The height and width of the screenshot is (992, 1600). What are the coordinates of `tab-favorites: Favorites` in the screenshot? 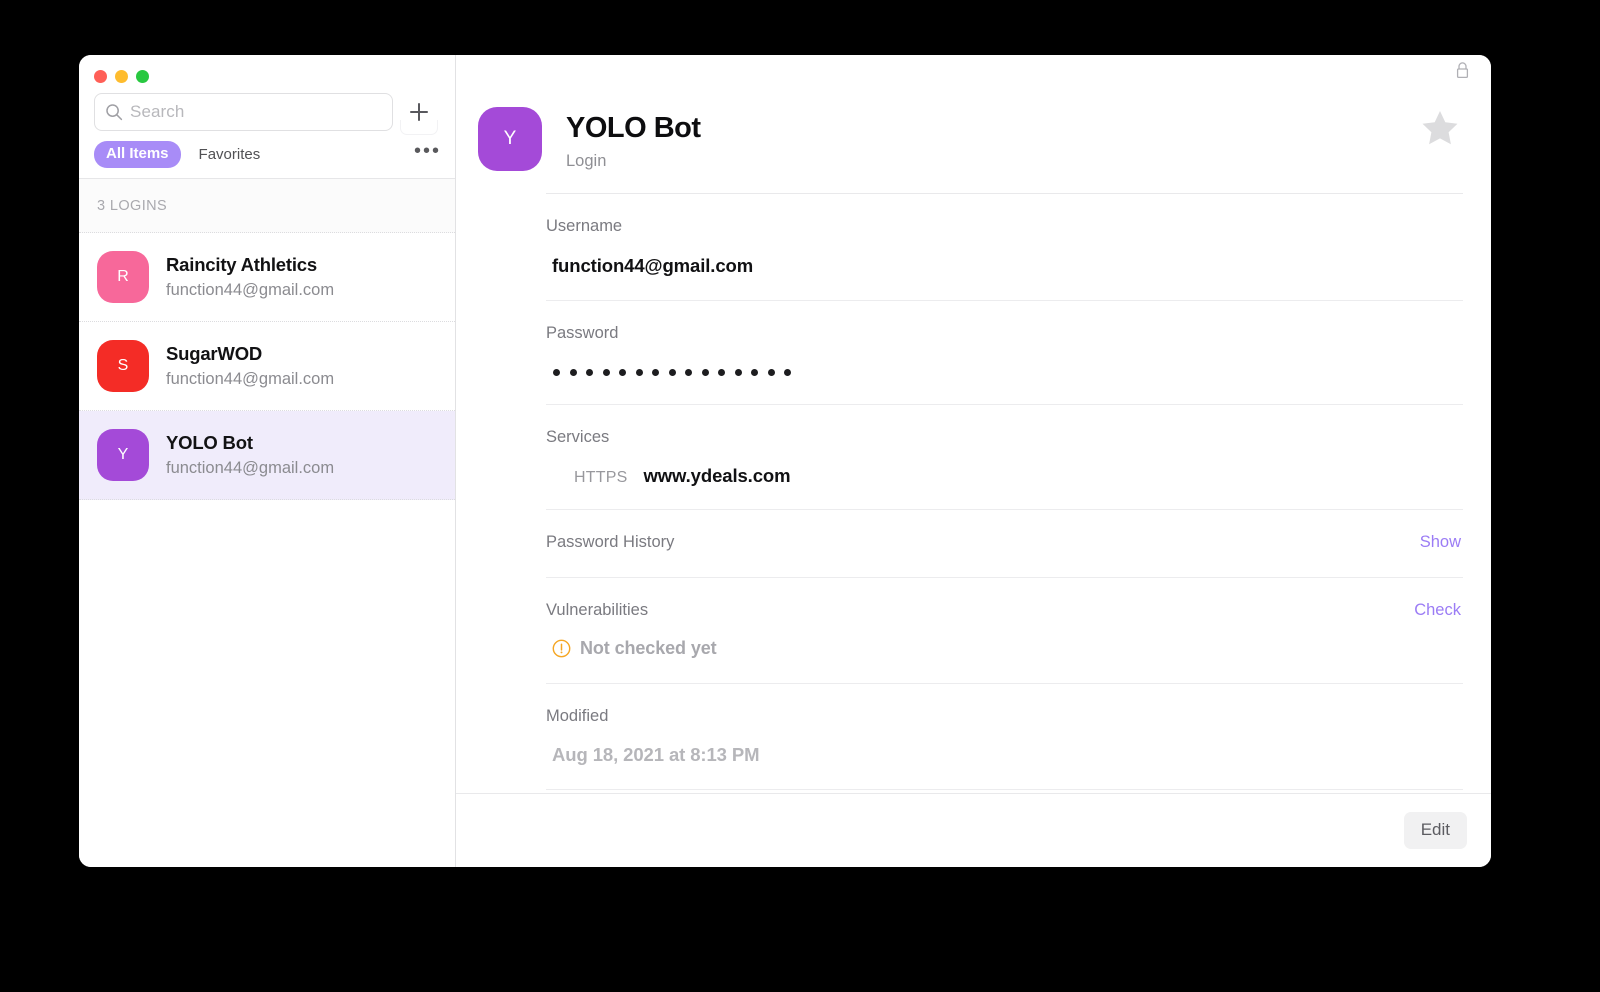 It's located at (230, 155).